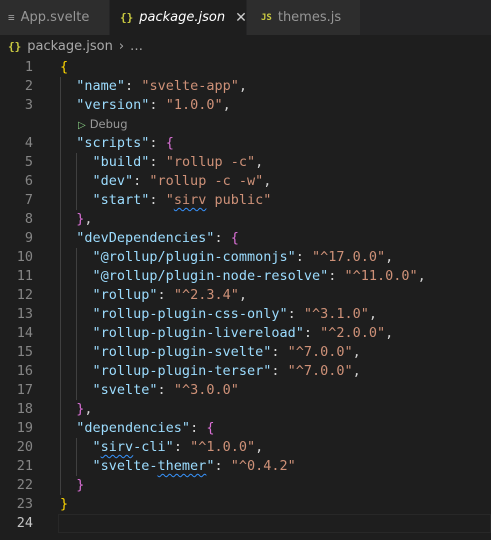 The height and width of the screenshot is (540, 491). Describe the element at coordinates (103, 124) in the screenshot. I see `debug-codelens: ▷ Debug` at that location.